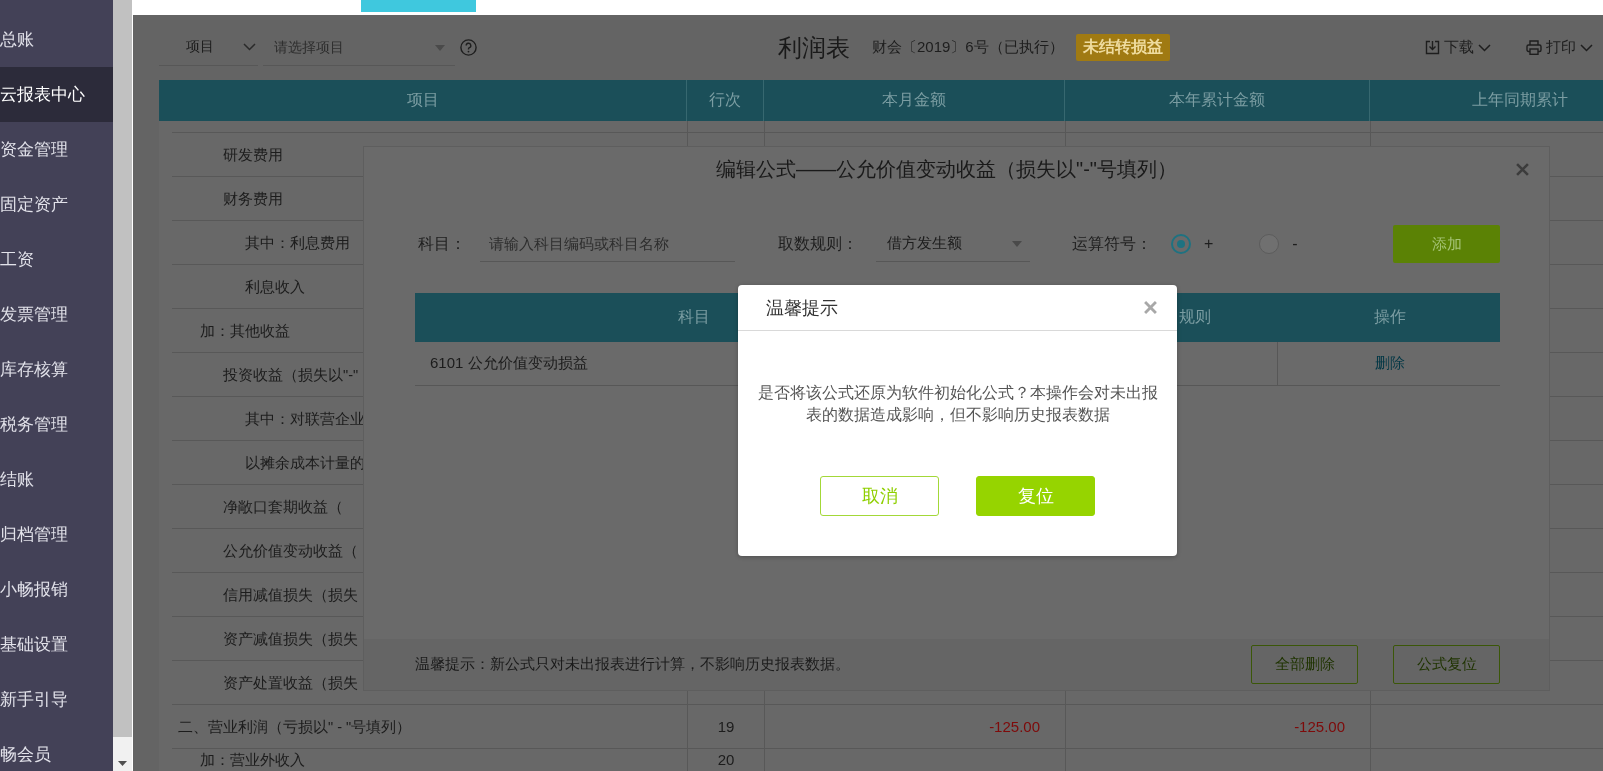 Image resolution: width=1603 pixels, height=771 pixels. What do you see at coordinates (56, 699) in the screenshot?
I see `sidebar-item: 新手引导` at bounding box center [56, 699].